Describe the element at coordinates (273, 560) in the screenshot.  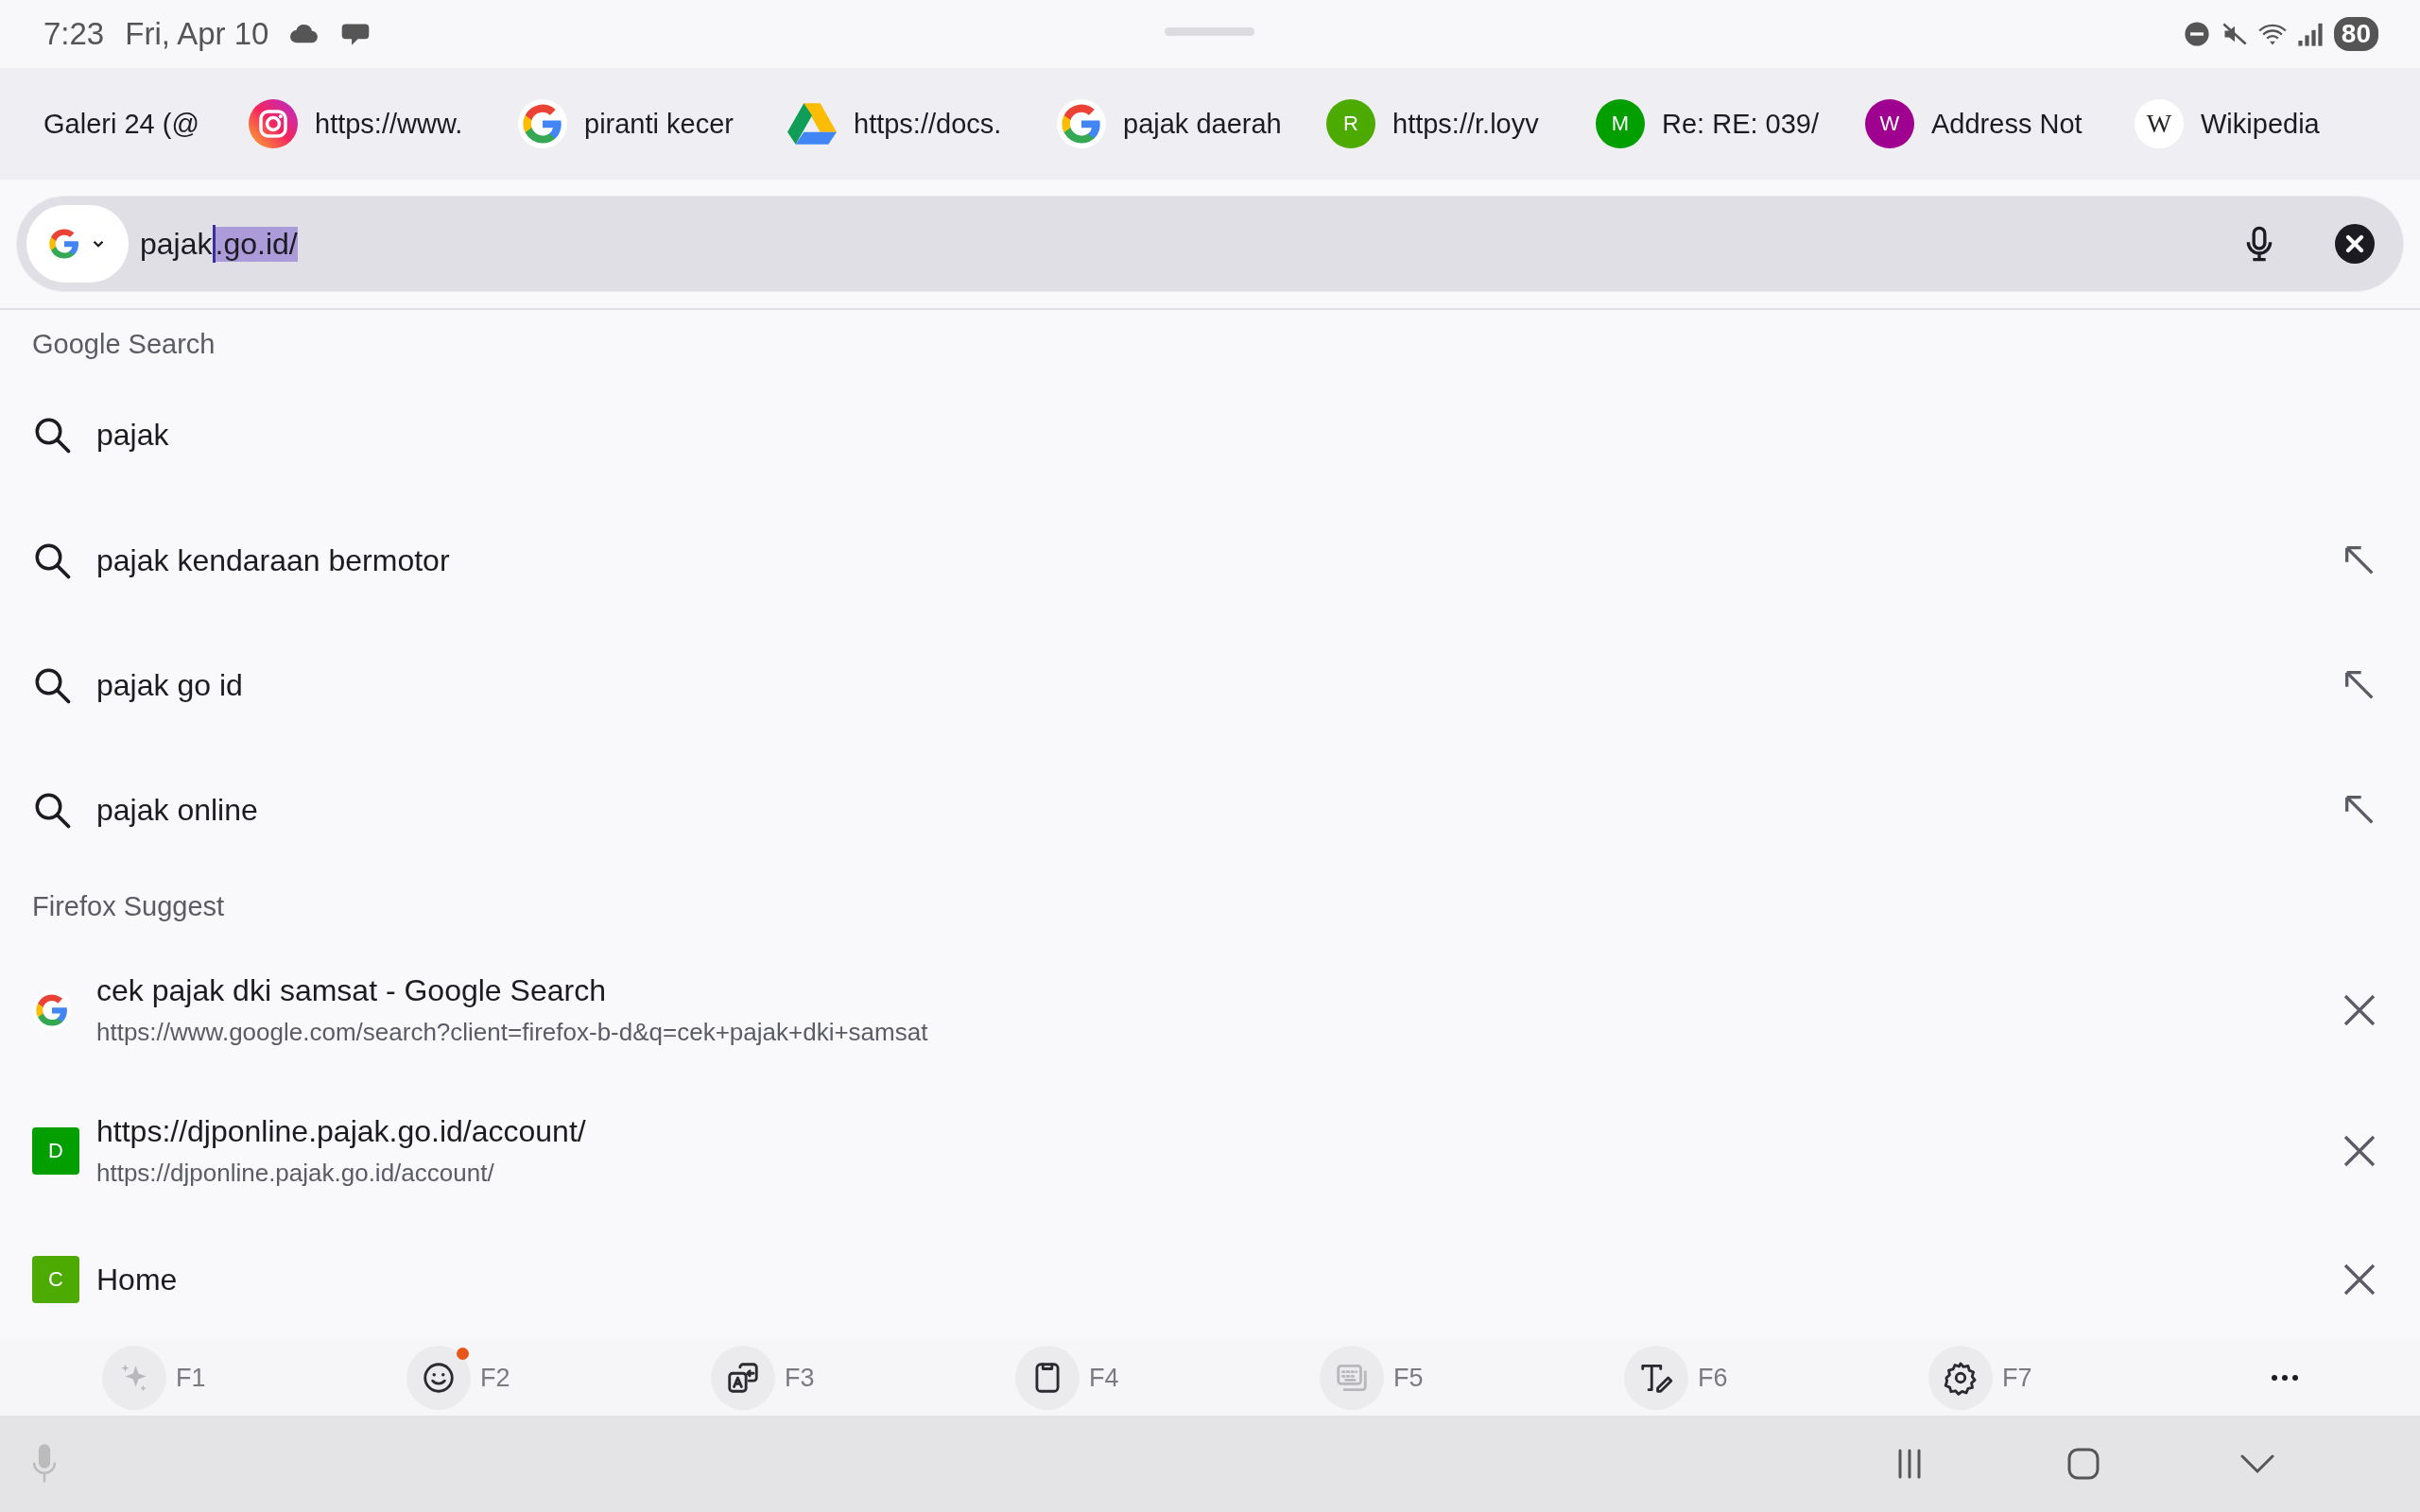
I see `suggestion-text: pajak kendaraan bermotor` at that location.